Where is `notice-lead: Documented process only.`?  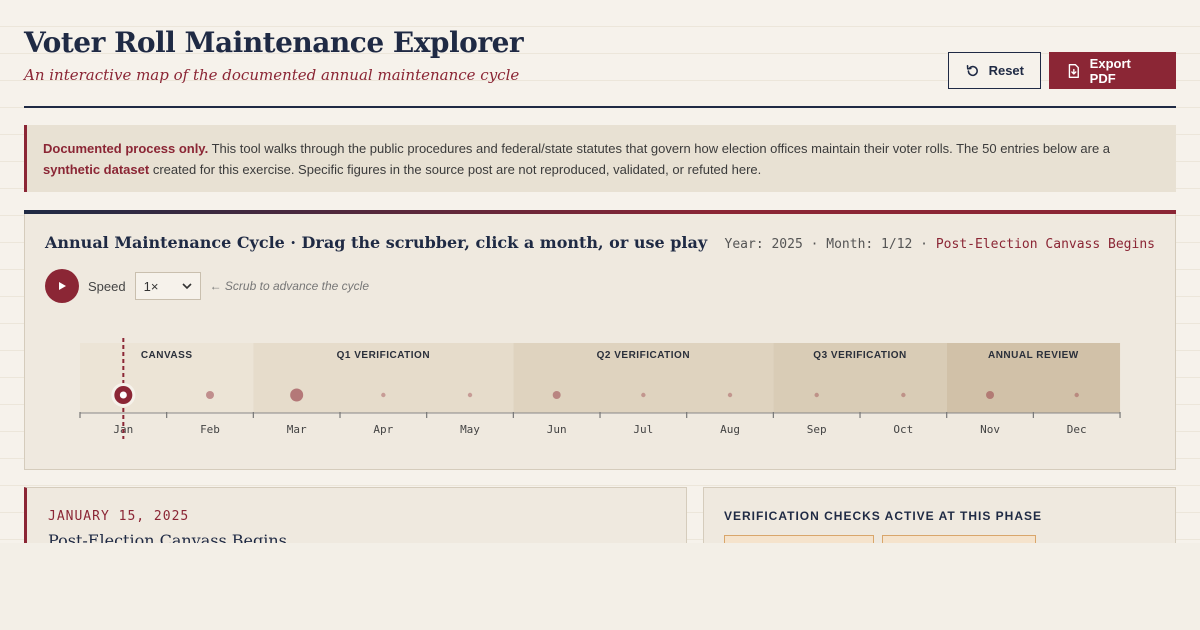
notice-lead: Documented process only. is located at coordinates (126, 148).